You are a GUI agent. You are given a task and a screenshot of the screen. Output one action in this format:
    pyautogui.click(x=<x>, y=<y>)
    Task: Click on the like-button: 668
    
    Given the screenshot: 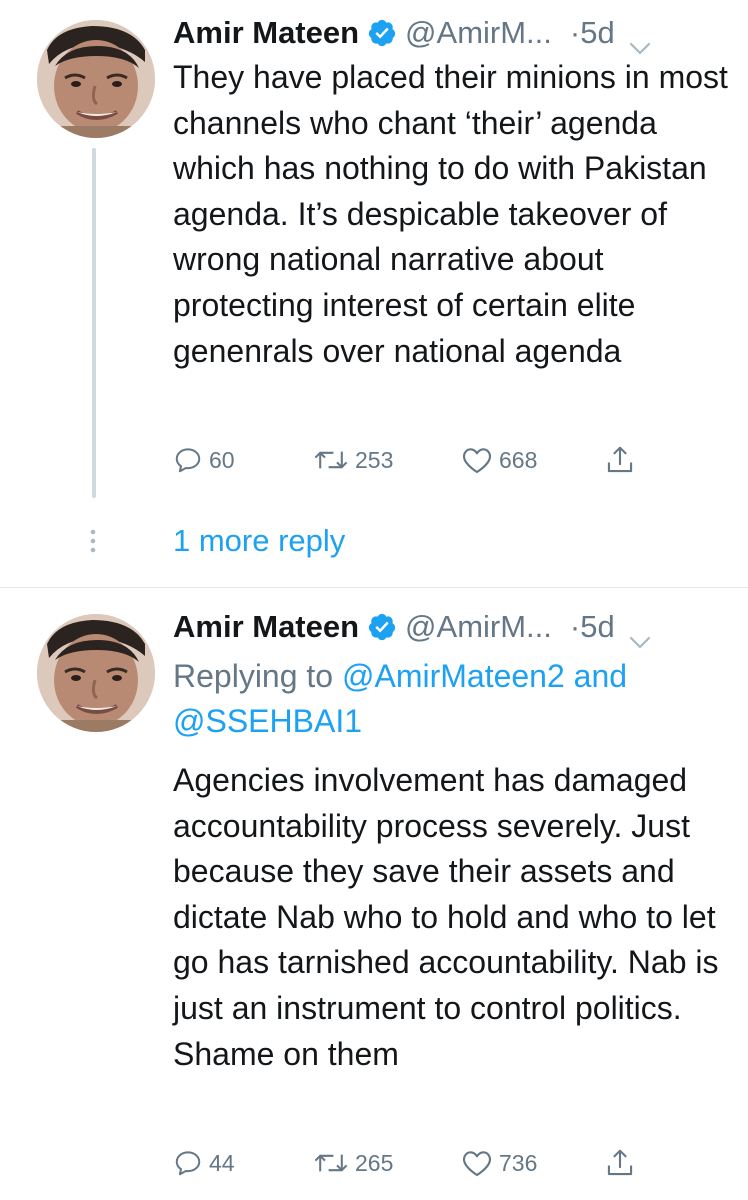 What is the action you would take?
    pyautogui.click(x=499, y=460)
    